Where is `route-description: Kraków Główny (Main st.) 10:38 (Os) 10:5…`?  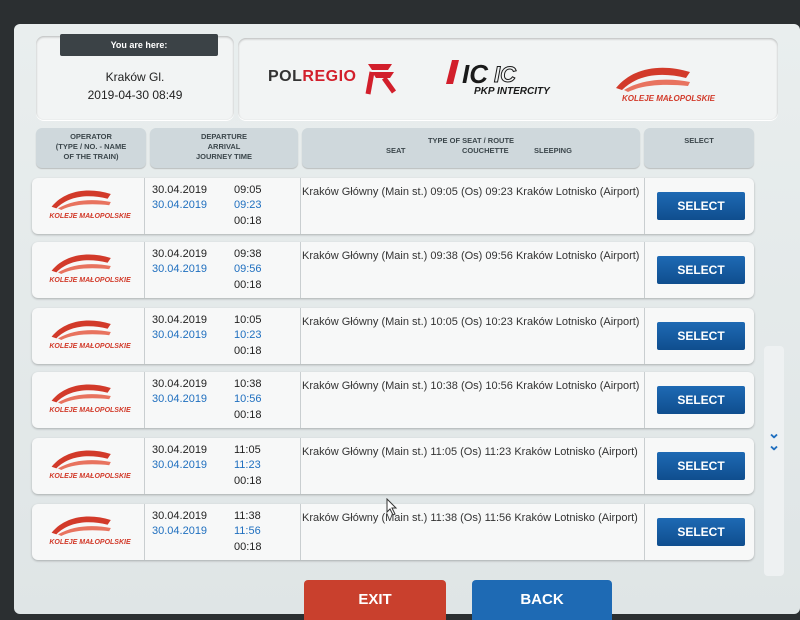
route-description: Kraków Główny (Main st.) 10:38 (Os) 10:5… is located at coordinates (471, 386).